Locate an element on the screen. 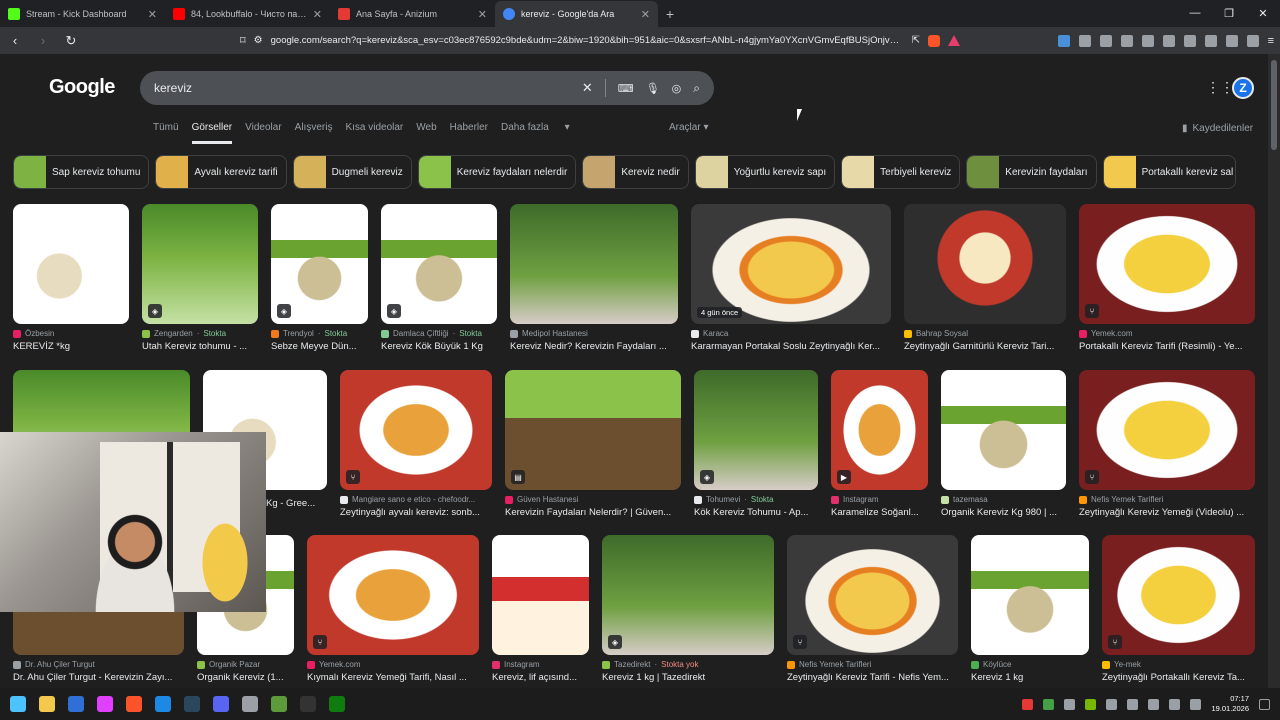 This screenshot has width=1280, height=720. volume-icon is located at coordinates (1196, 704).